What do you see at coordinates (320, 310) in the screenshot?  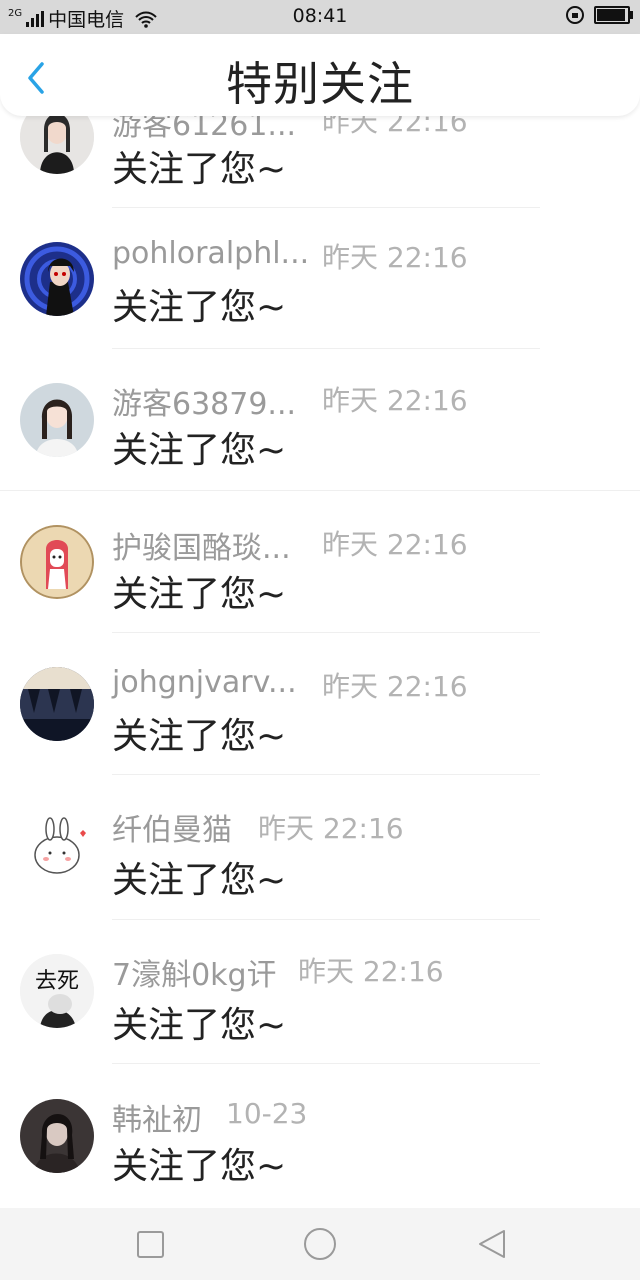 I see `list-item: pohloralphl... 昨天 22:16 关注了您~` at bounding box center [320, 310].